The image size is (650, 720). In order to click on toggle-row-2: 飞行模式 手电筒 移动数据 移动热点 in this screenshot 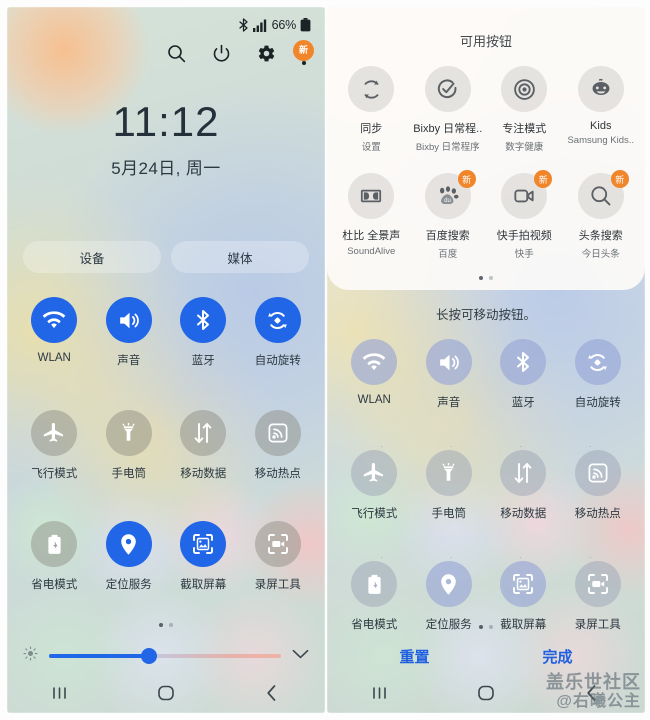, I will do `click(166, 445)`.